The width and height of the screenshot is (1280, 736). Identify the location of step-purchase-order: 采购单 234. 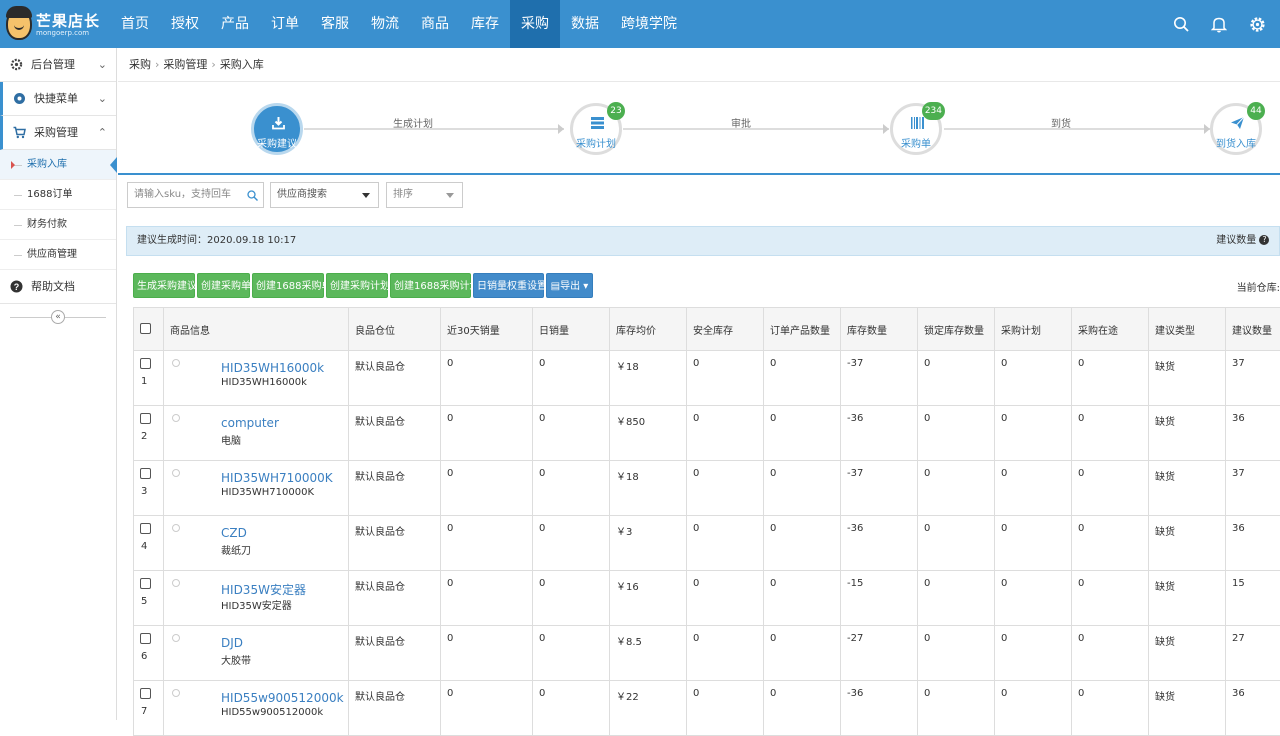
(916, 129).